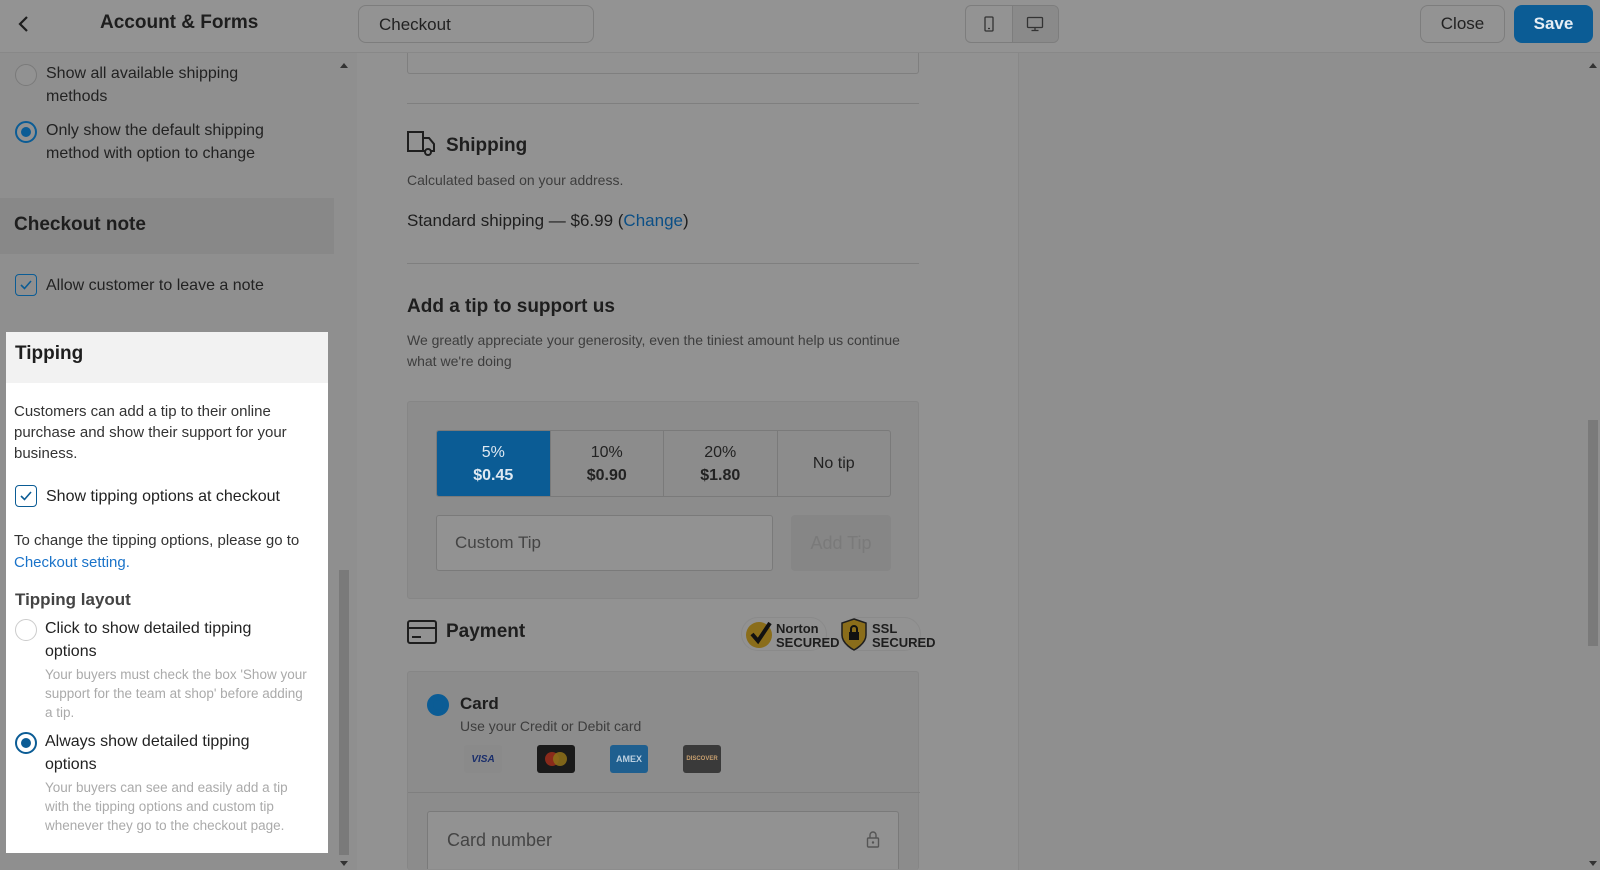 The image size is (1600, 870). I want to click on save-button: Save, so click(1553, 24).